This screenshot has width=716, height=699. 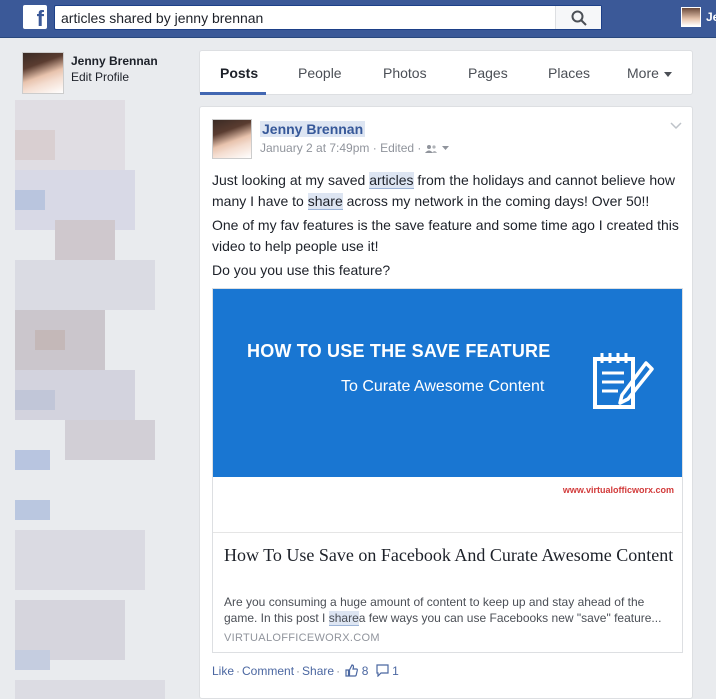 I want to click on link-domain: VIRTUALOFFICEWORX.COM, so click(x=302, y=638).